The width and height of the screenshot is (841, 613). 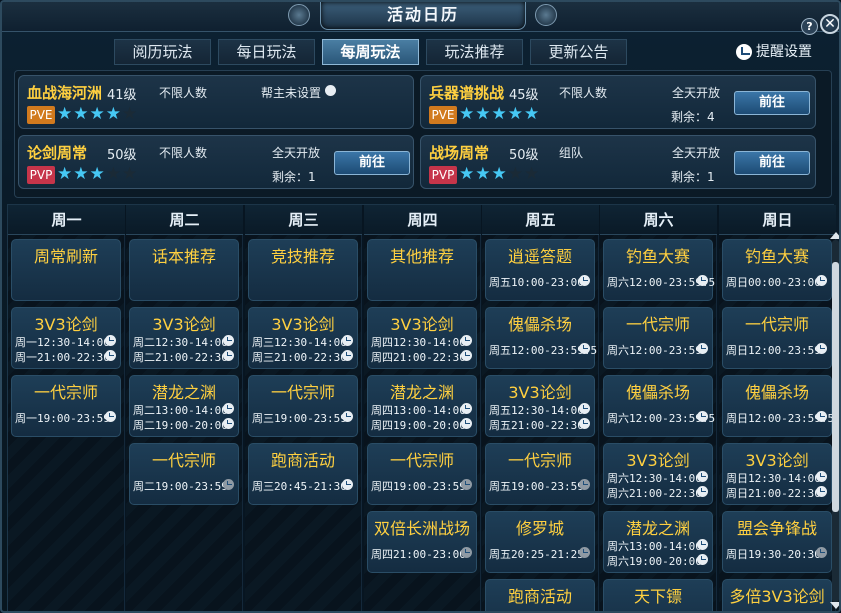 I want to click on activity-cell: 3V3论剑 周日12:30-14:00 周日21:00-22:30, so click(x=777, y=474).